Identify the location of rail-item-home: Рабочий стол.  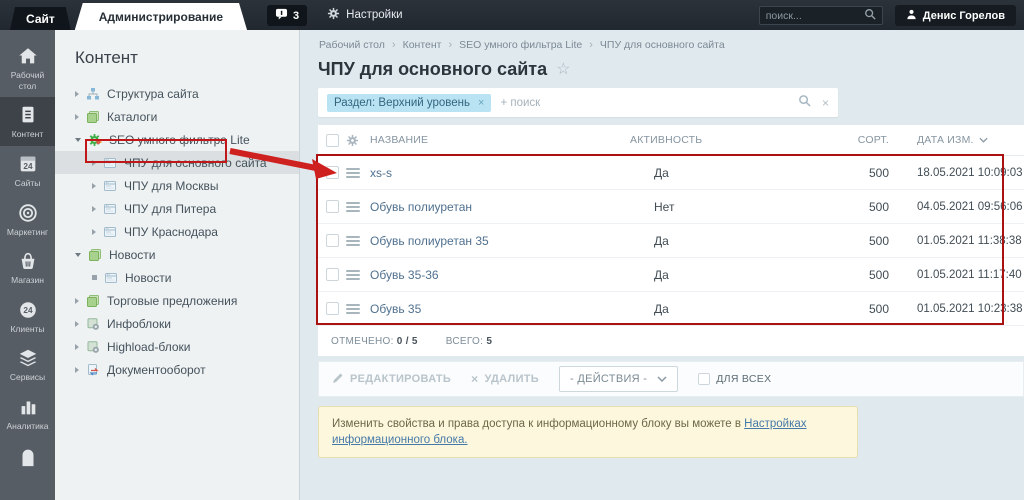
(27, 67).